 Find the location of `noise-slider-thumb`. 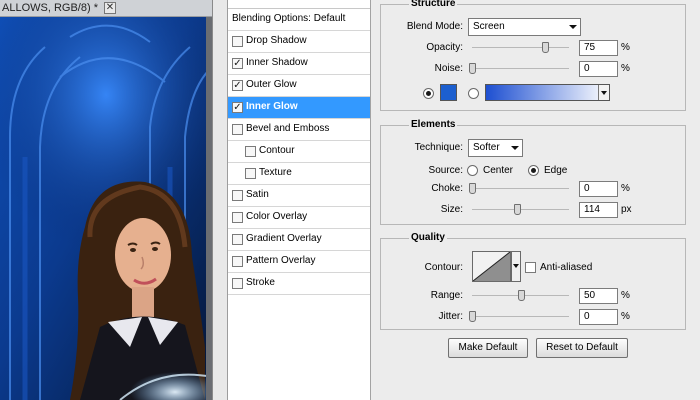

noise-slider-thumb is located at coordinates (472, 68).